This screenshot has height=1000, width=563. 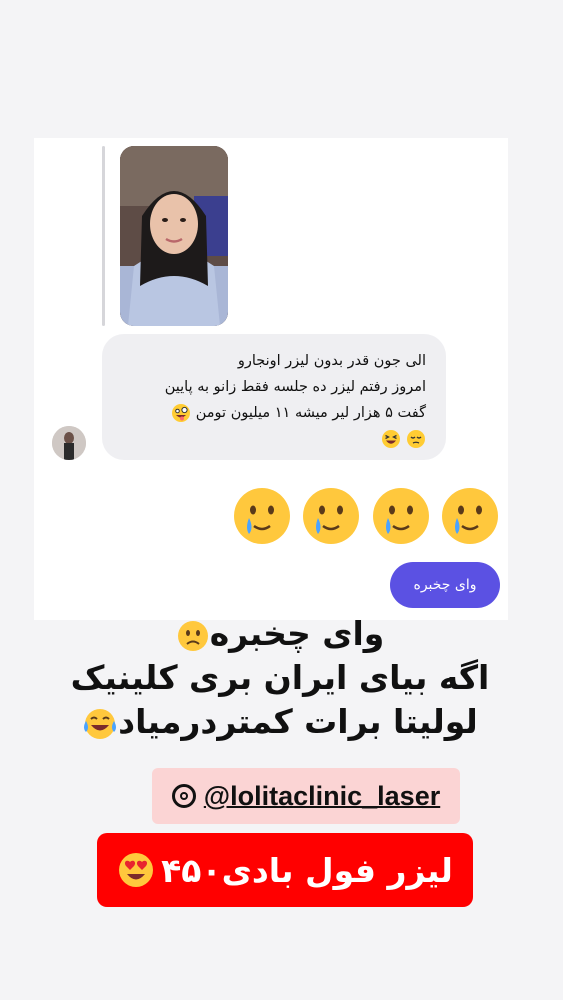 What do you see at coordinates (174, 236) in the screenshot?
I see `replied-story-thumbnail` at bounding box center [174, 236].